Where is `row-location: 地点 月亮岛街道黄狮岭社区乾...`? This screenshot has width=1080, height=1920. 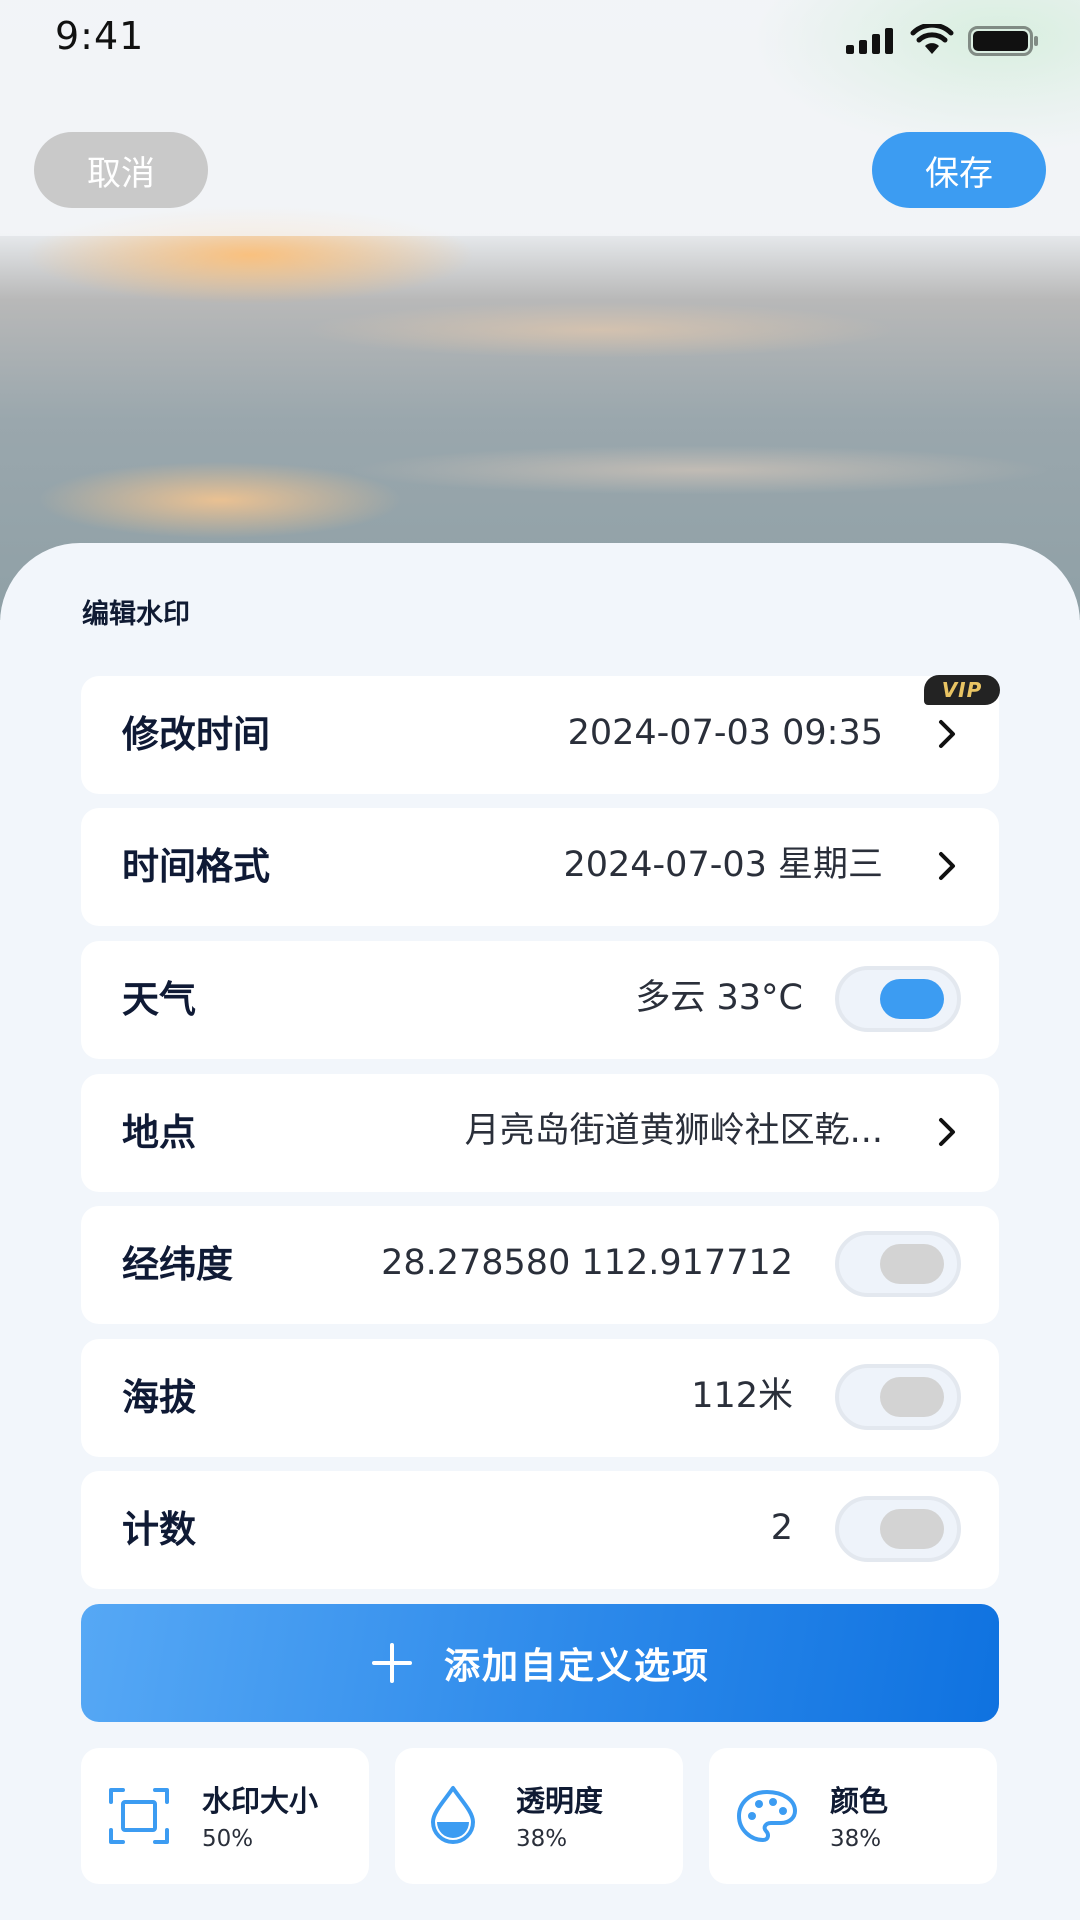 row-location: 地点 月亮岛街道黄狮岭社区乾... is located at coordinates (540, 1133).